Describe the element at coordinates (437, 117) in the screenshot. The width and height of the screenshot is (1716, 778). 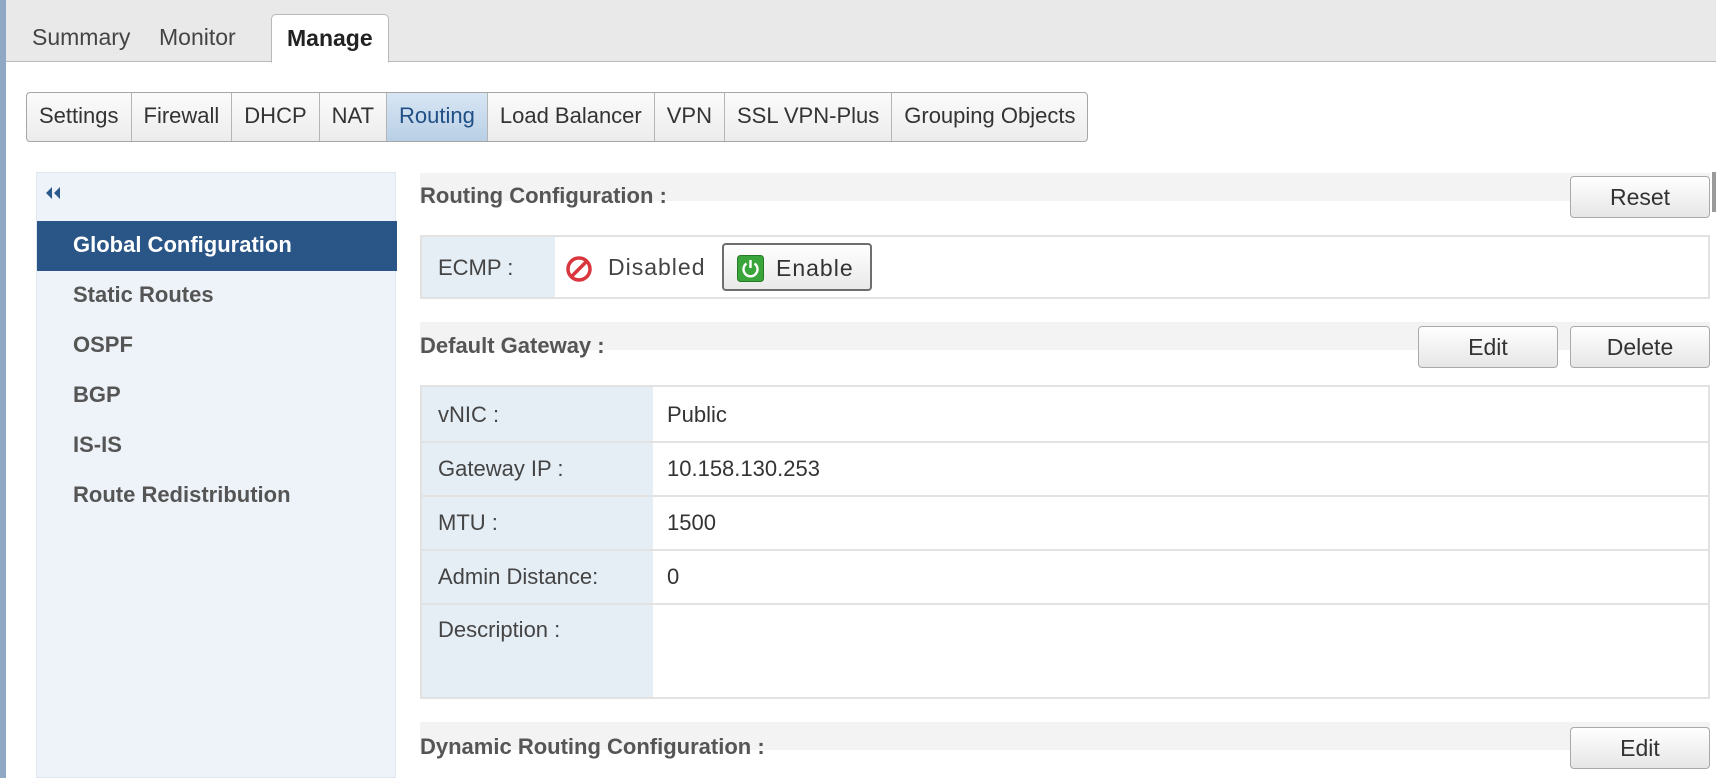
I see `subtab-routing: Routing` at that location.